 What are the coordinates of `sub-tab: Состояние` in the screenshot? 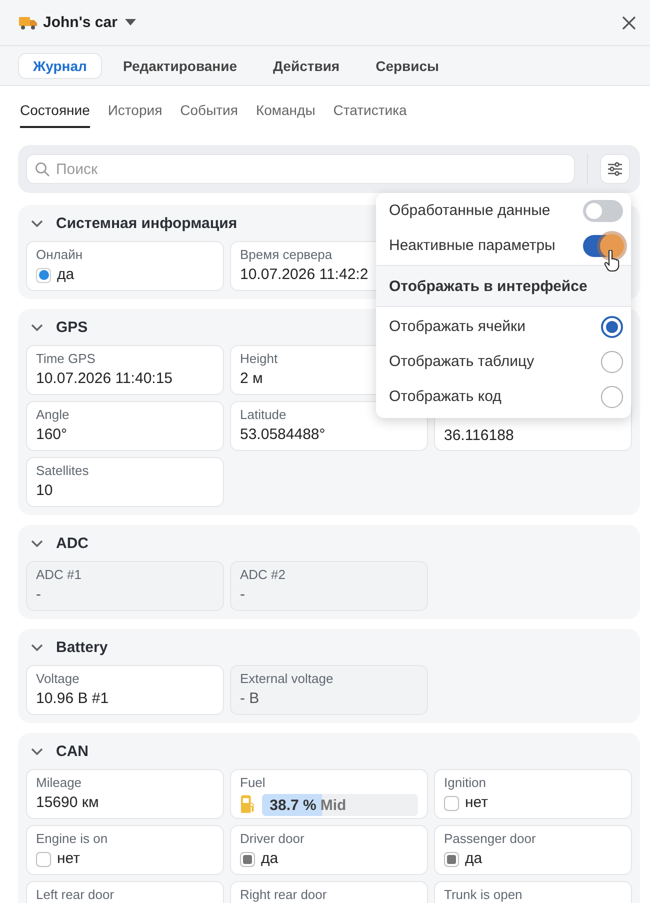 It's located at (55, 115).